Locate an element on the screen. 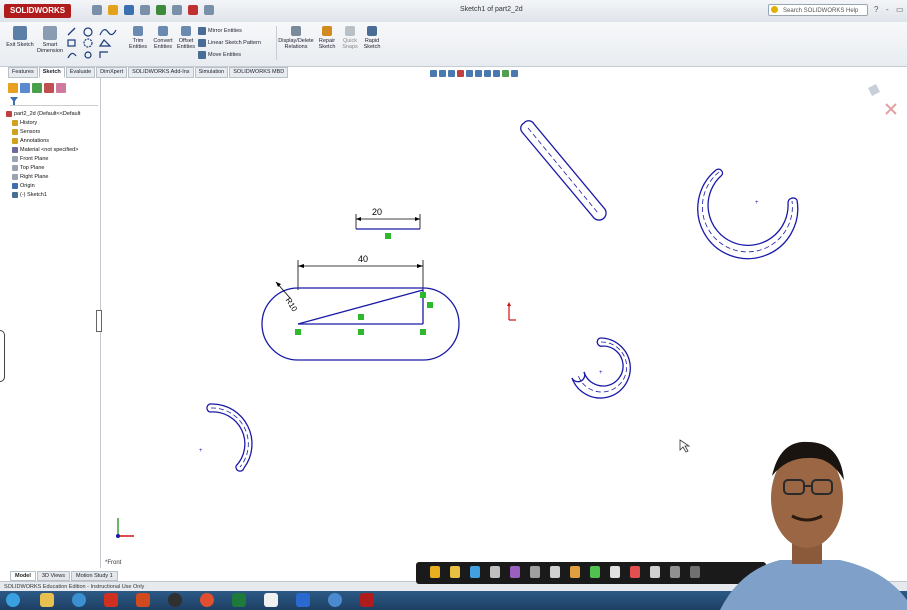 The height and width of the screenshot is (610, 907). filter-field is located at coordinates (54, 101).